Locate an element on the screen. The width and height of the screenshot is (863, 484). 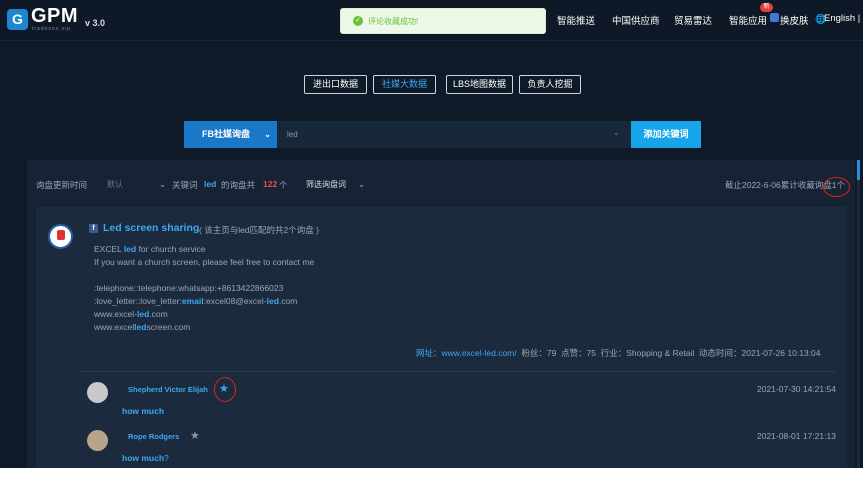
tab-contact-mining: 负责人挖掘 is located at coordinates (550, 84).